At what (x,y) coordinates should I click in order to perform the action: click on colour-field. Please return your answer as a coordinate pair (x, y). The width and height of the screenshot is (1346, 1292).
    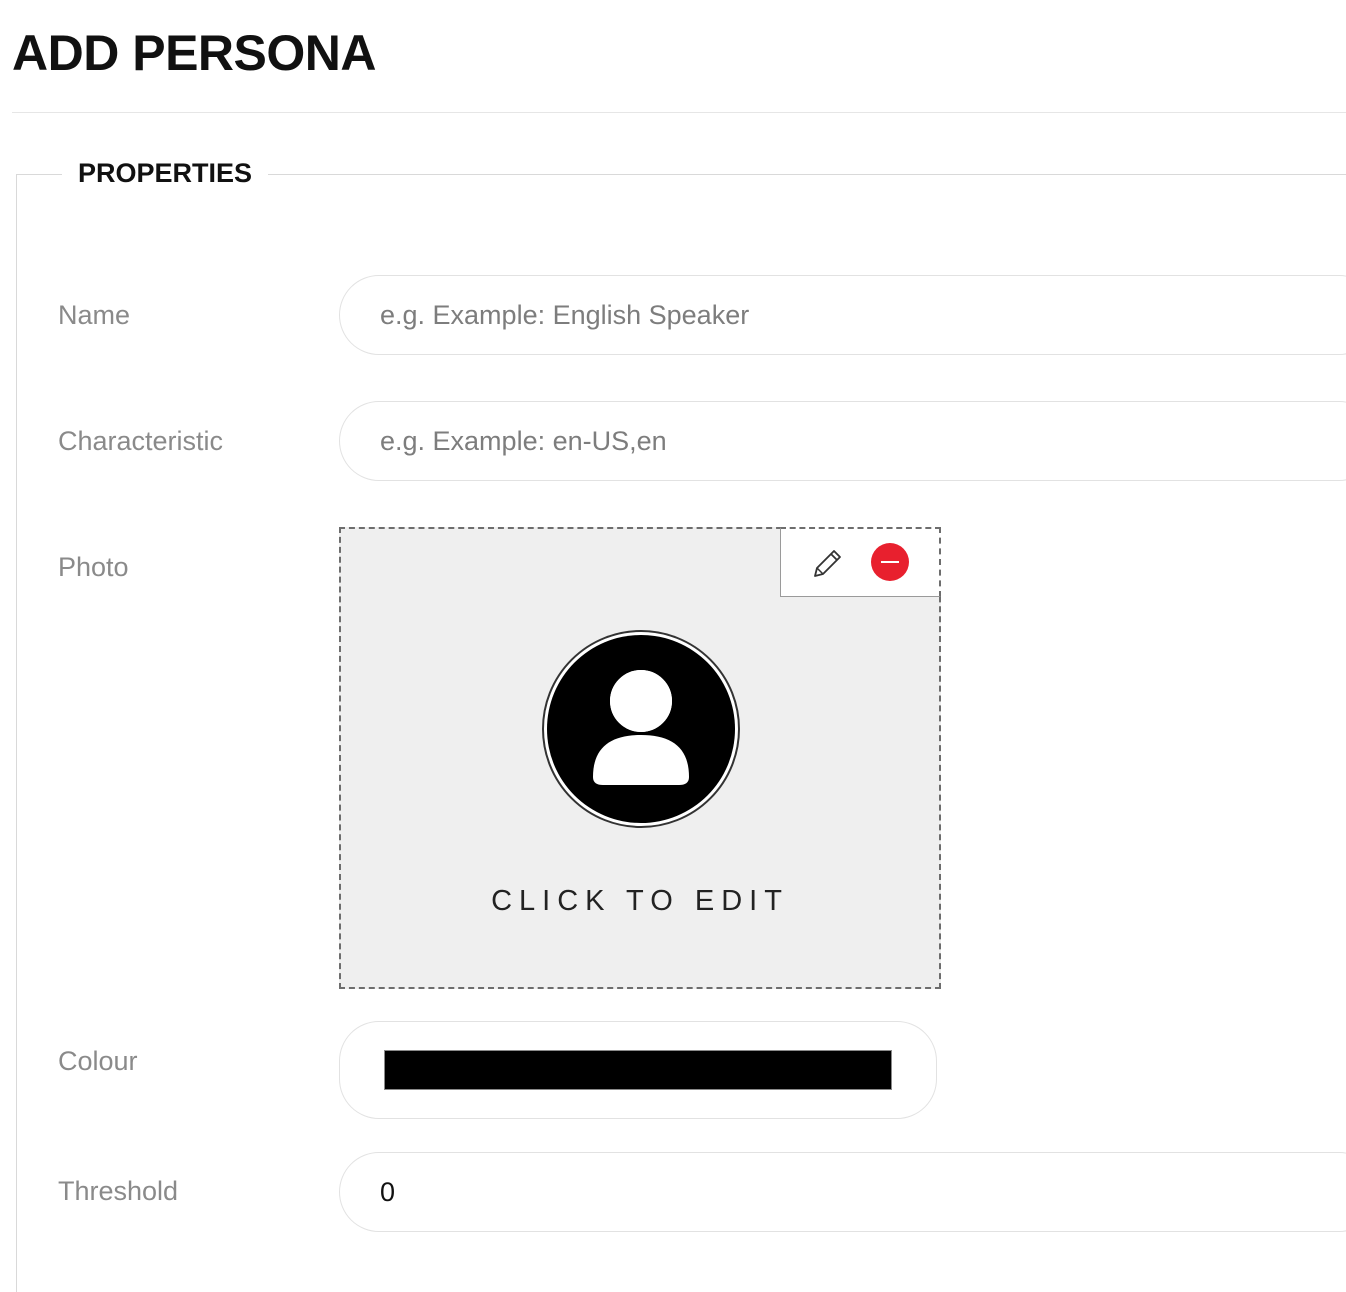
    Looking at the image, I should click on (638, 1070).